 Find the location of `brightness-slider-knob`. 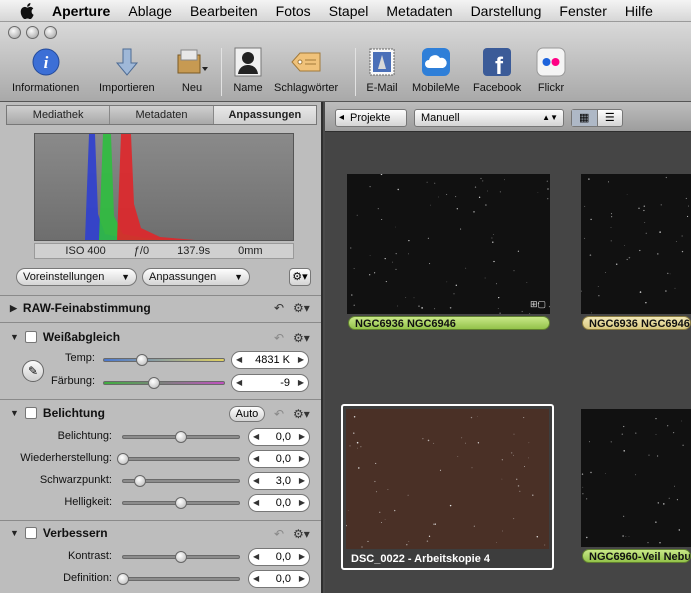

brightness-slider-knob is located at coordinates (181, 503).